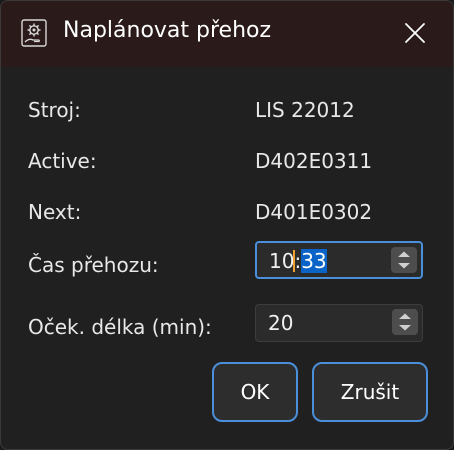  I want to click on window-title: Naplánovat přehoz, so click(167, 30).